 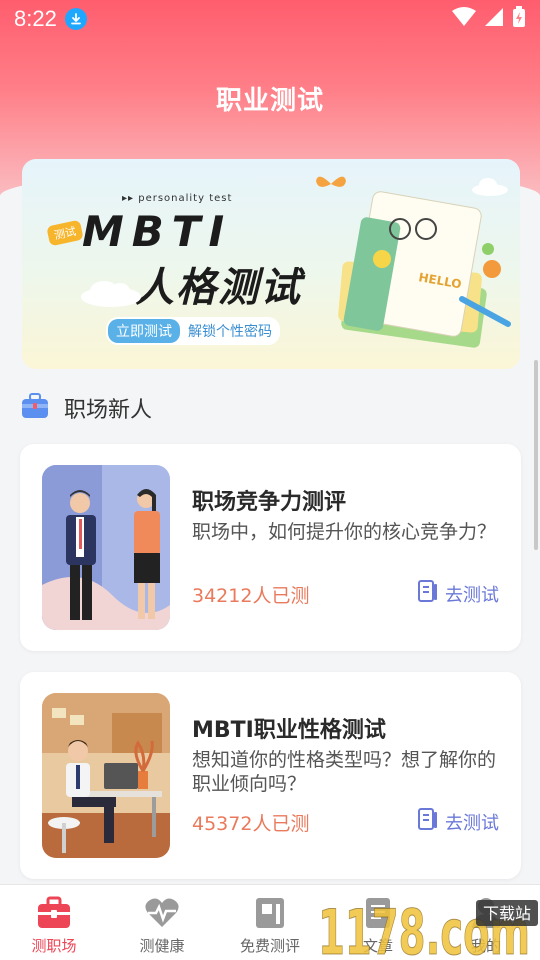 I want to click on card-test-count: 45372人已测, so click(x=251, y=824).